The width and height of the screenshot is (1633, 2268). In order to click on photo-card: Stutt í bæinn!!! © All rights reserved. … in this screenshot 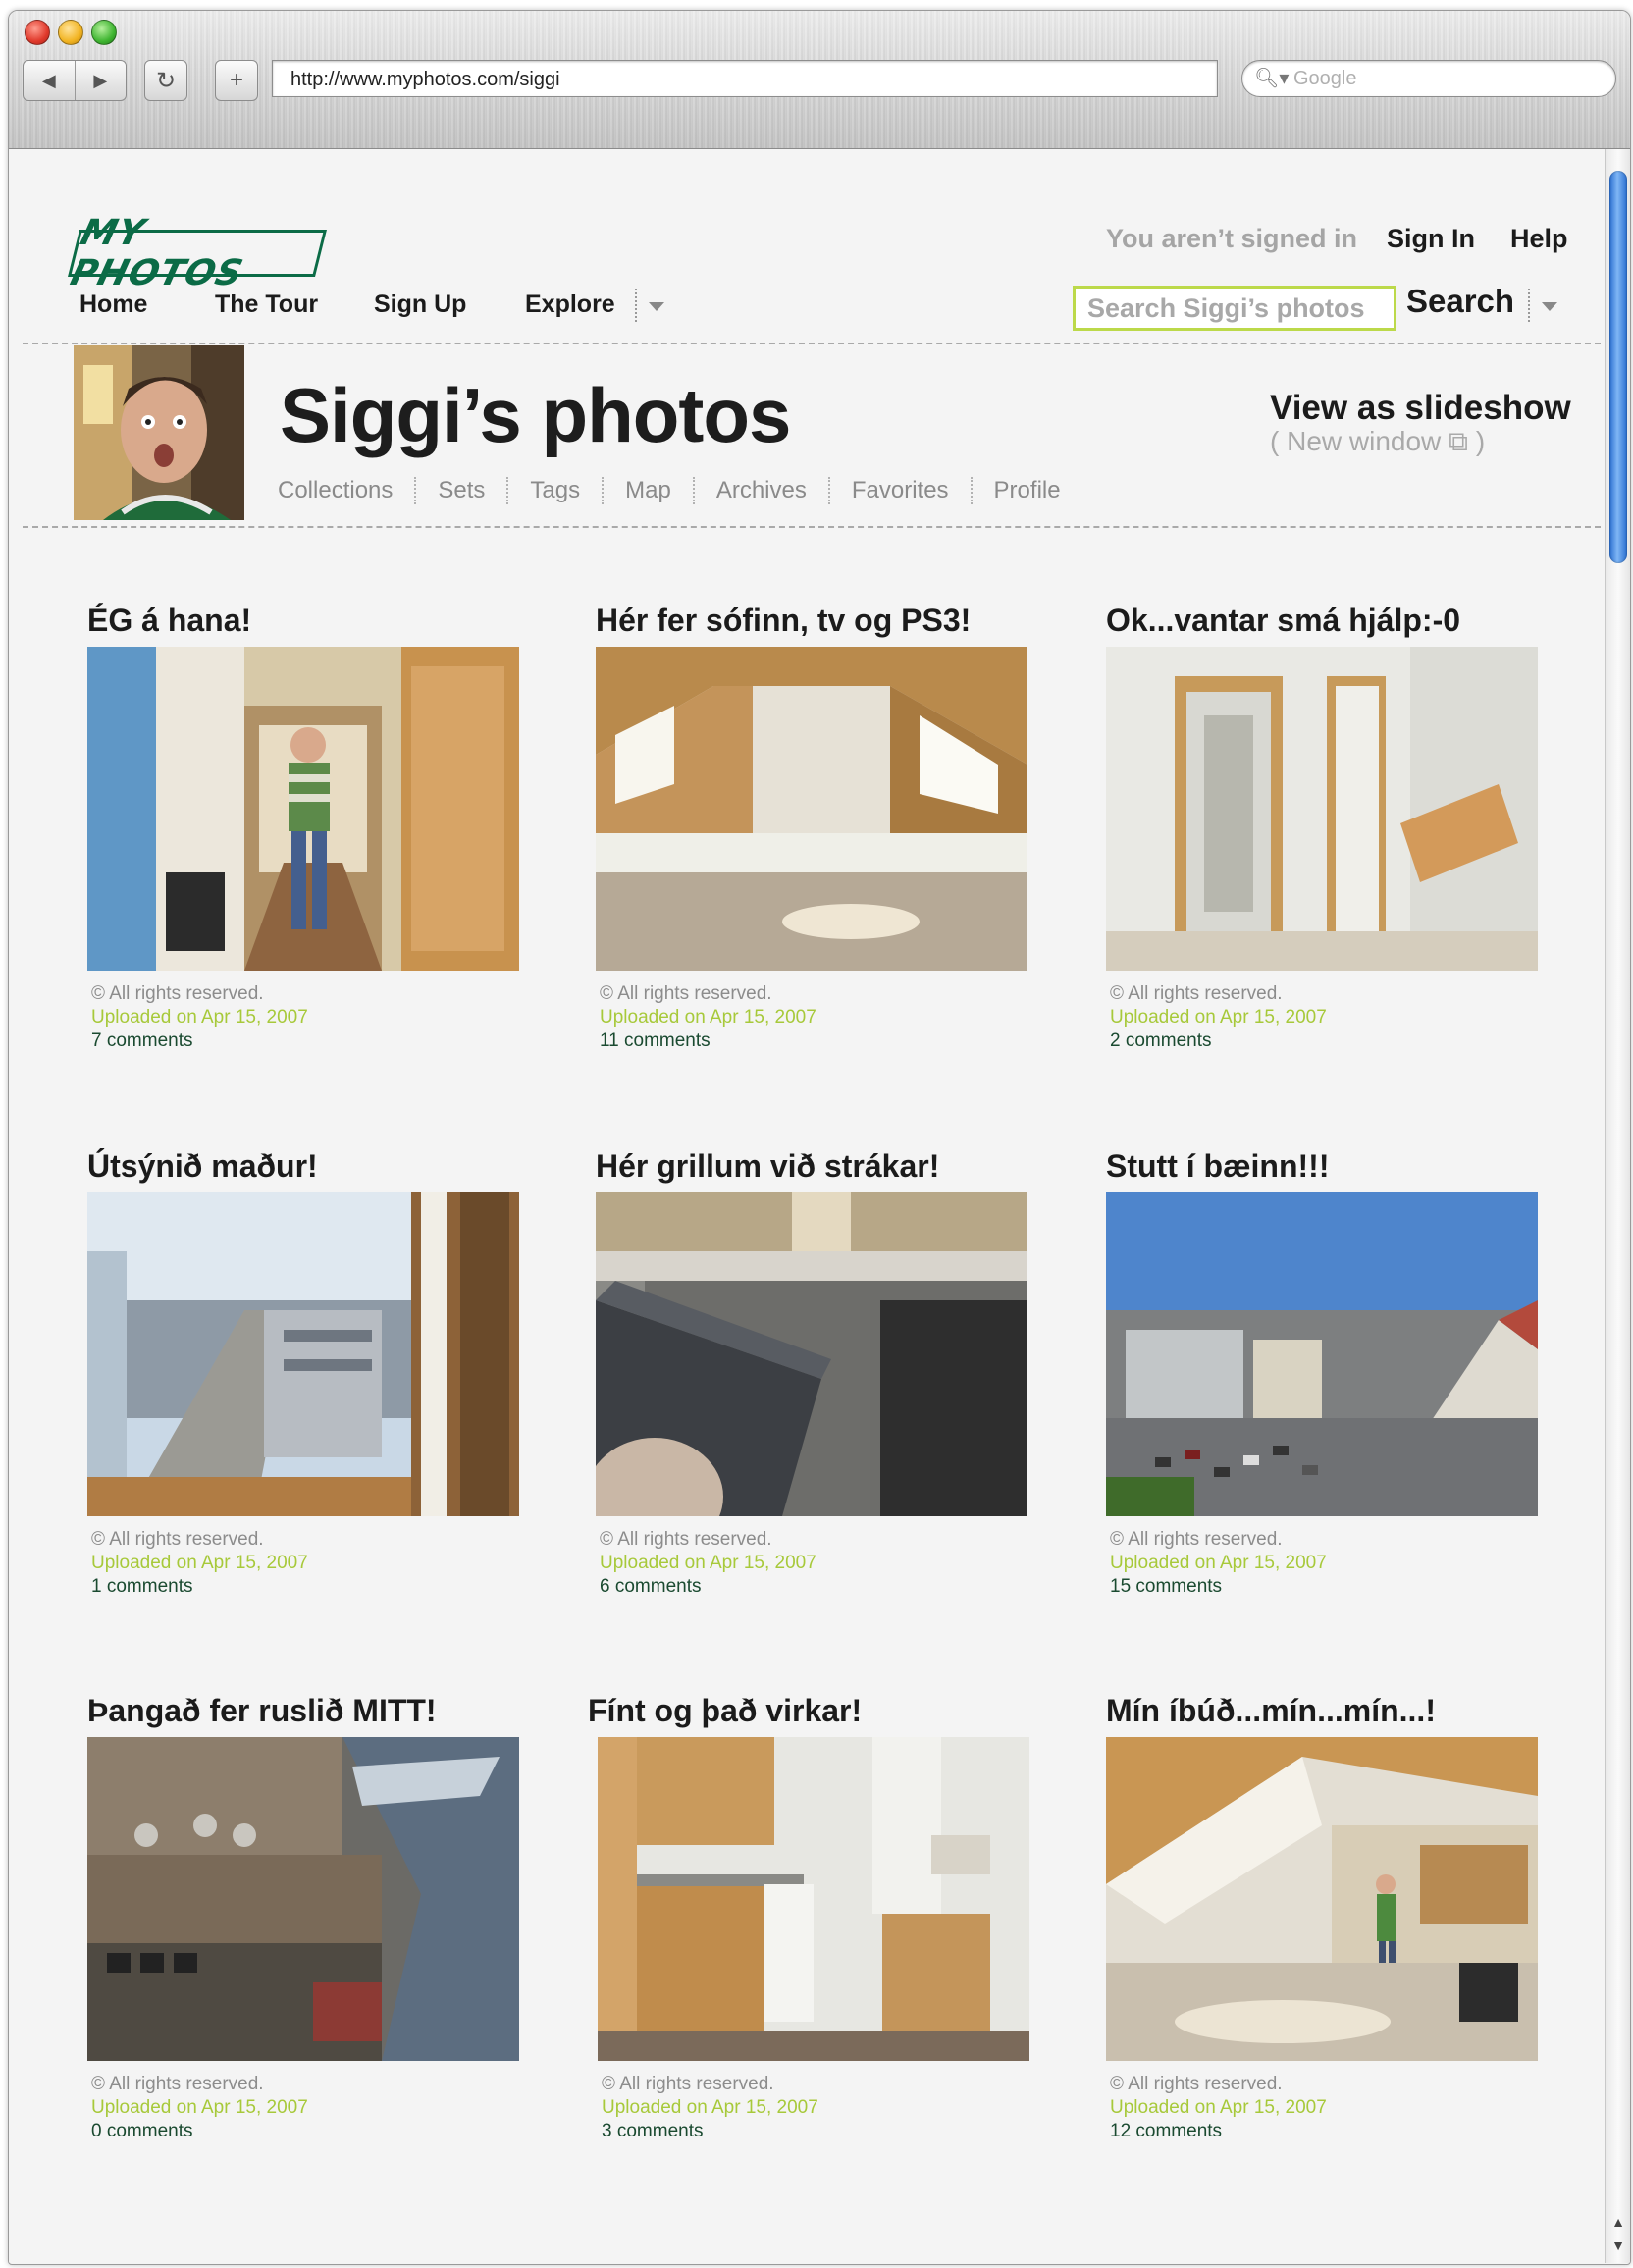, I will do `click(1331, 1373)`.